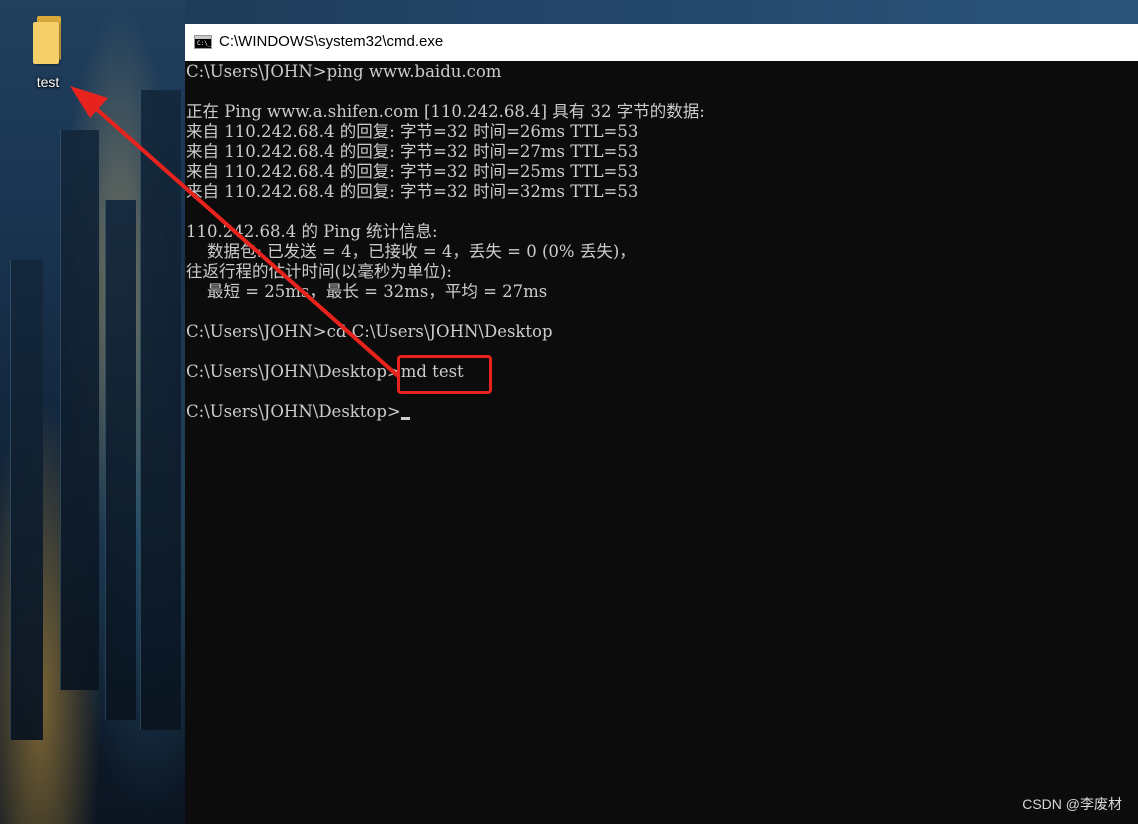  What do you see at coordinates (293, 411) in the screenshot?
I see `console-prompt: C:\Users\JOHN\Desktop>` at bounding box center [293, 411].